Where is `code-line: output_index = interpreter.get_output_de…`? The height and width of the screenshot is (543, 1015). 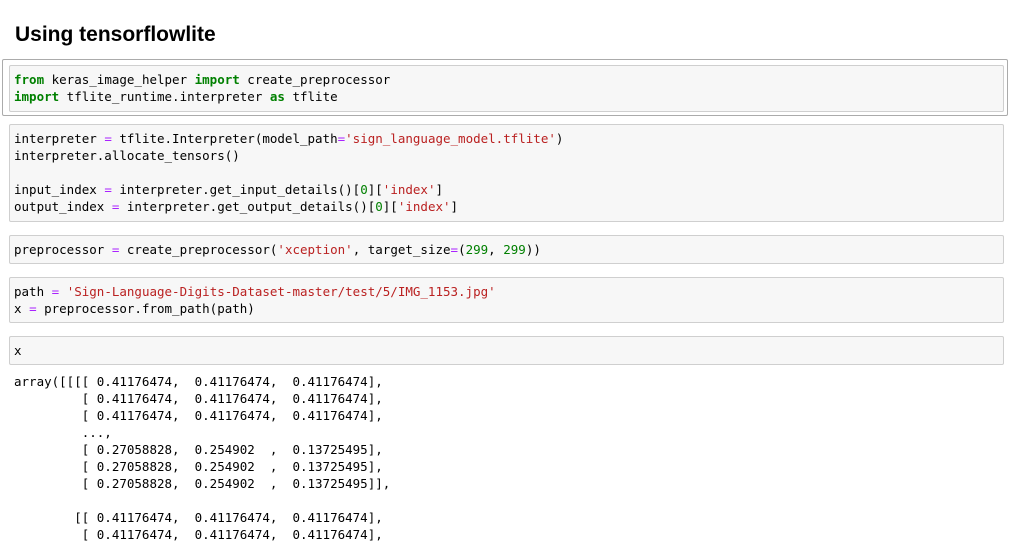 code-line: output_index = interpreter.get_output_de… is located at coordinates (508, 206).